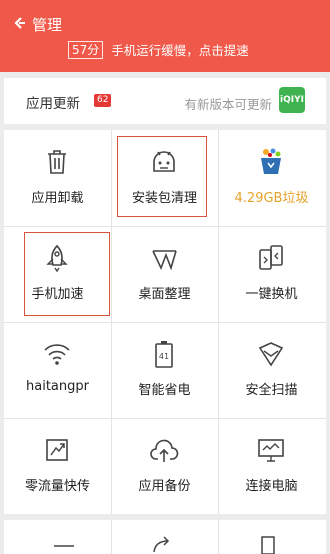 The height and width of the screenshot is (554, 330). I want to click on tool-label: 一键换机, so click(271, 294).